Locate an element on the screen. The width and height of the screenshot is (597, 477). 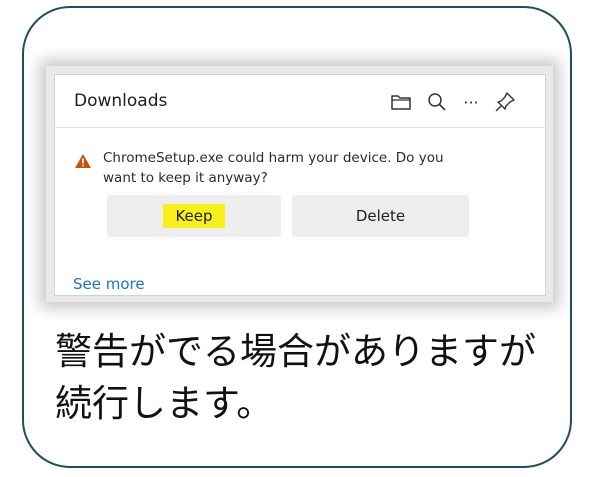
more-icon: ··· is located at coordinates (471, 102).